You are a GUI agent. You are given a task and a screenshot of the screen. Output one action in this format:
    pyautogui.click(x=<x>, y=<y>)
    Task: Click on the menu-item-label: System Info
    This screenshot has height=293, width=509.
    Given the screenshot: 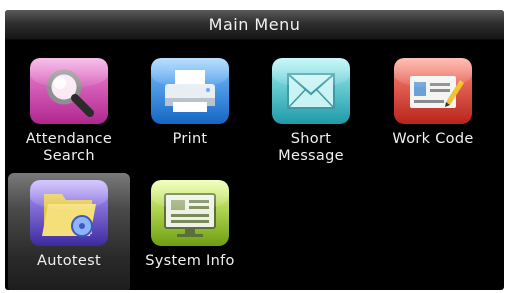 What is the action you would take?
    pyautogui.click(x=190, y=261)
    